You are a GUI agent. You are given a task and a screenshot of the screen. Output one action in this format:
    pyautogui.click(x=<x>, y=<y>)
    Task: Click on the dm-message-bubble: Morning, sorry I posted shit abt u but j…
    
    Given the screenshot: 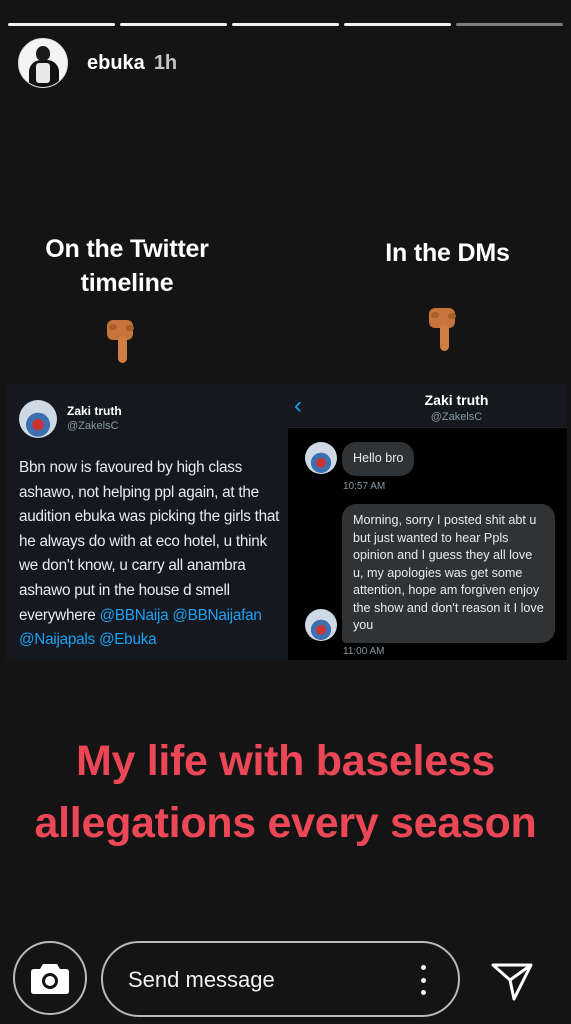 What is the action you would take?
    pyautogui.click(x=448, y=573)
    